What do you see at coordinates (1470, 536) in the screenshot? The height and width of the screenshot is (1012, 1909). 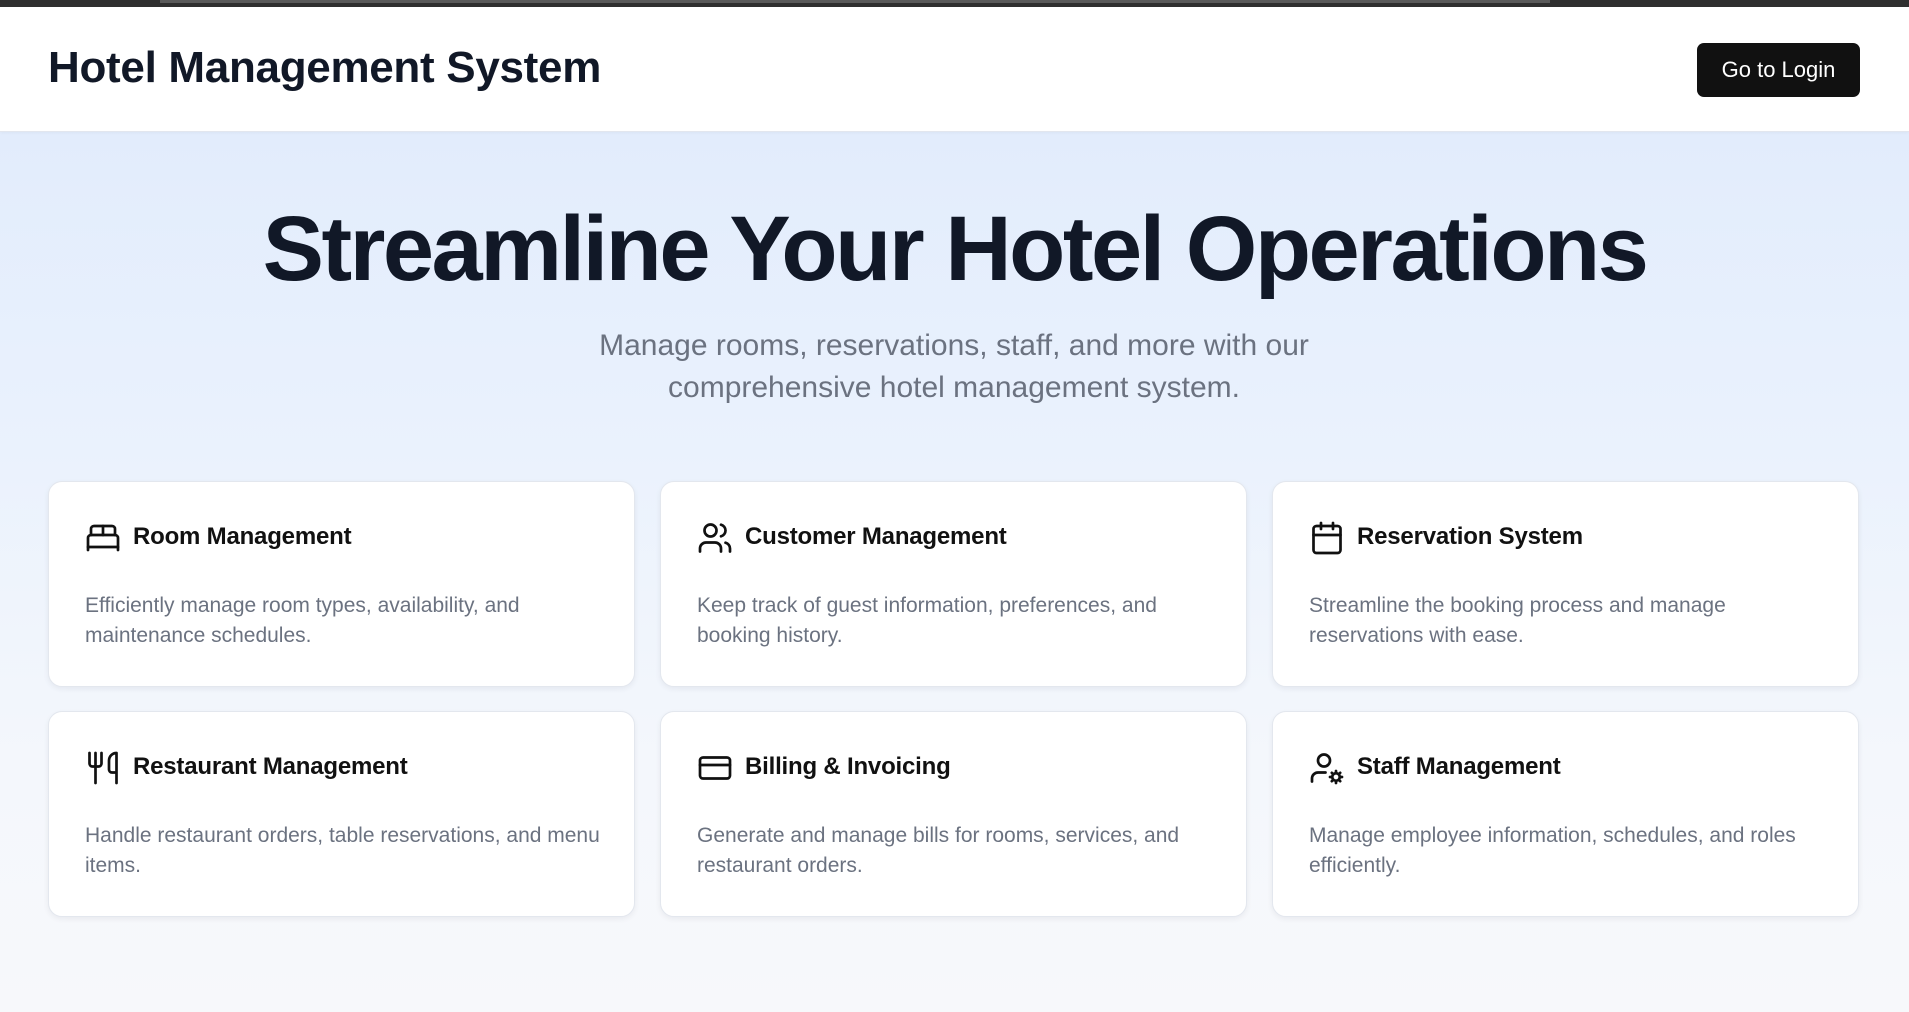 I see `feature-title: Reservation System` at bounding box center [1470, 536].